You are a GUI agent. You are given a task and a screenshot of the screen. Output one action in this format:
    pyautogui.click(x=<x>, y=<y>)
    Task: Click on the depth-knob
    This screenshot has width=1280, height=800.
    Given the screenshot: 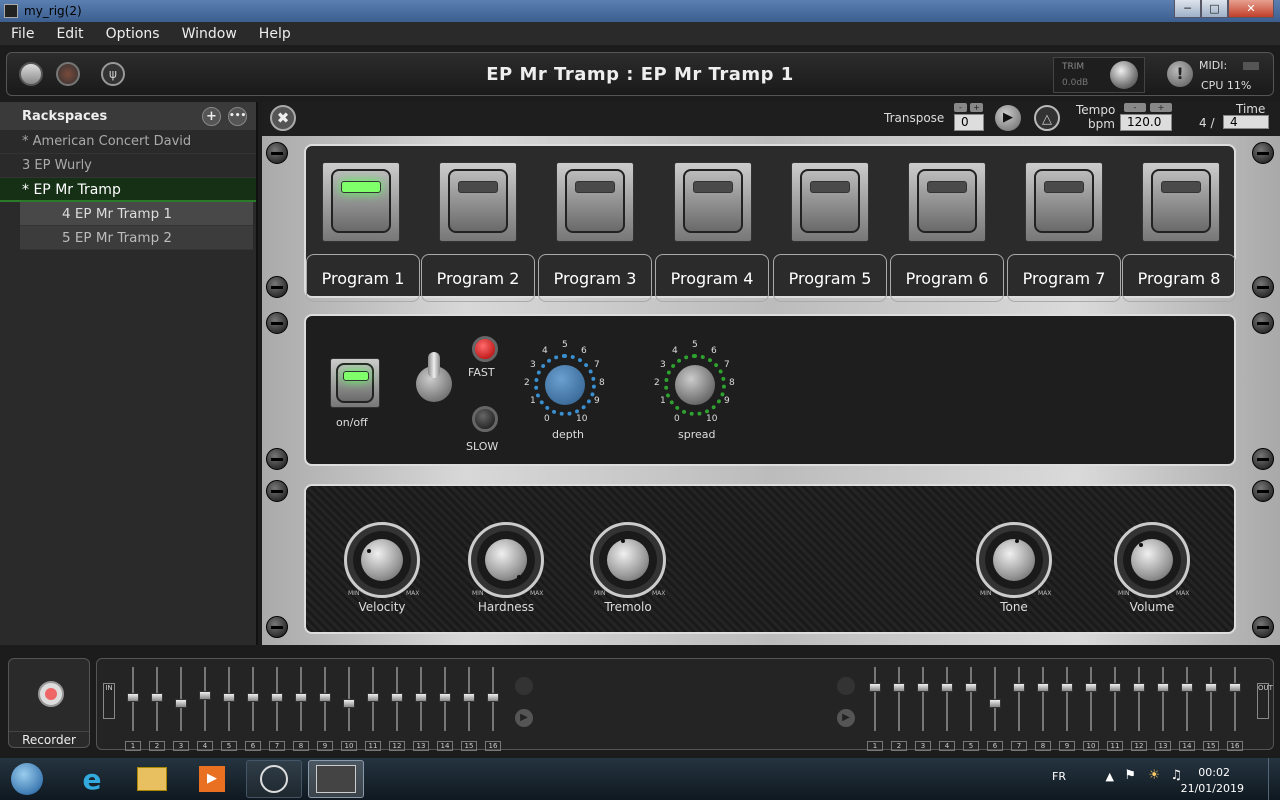 What is the action you would take?
    pyautogui.click(x=565, y=385)
    